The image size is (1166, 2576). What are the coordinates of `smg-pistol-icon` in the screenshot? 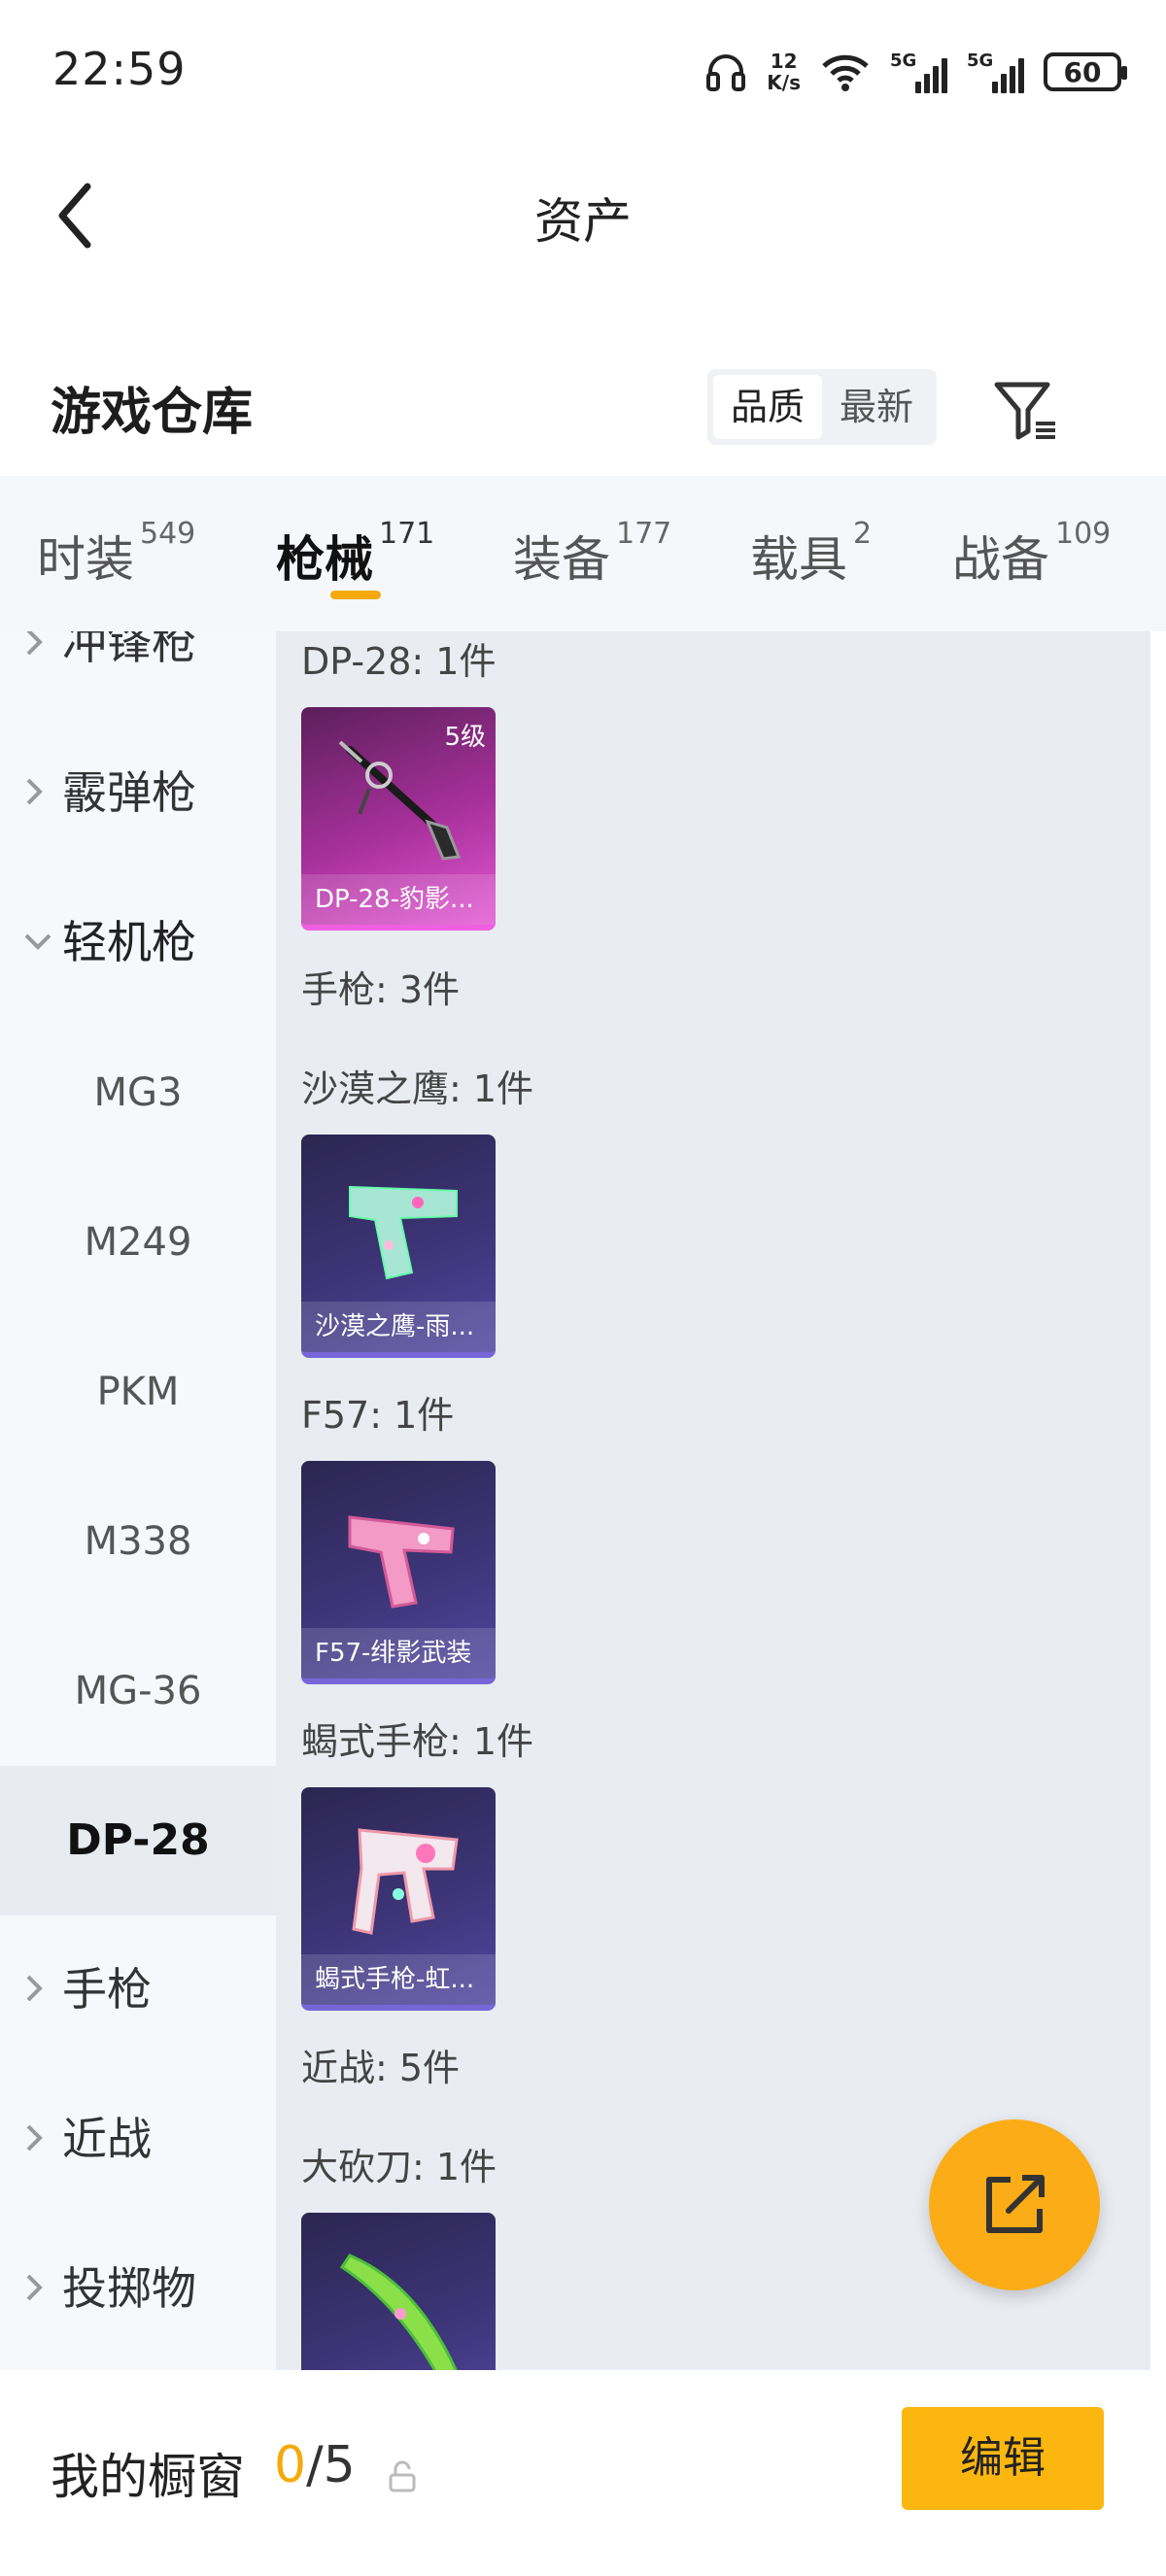 It's located at (405, 1881).